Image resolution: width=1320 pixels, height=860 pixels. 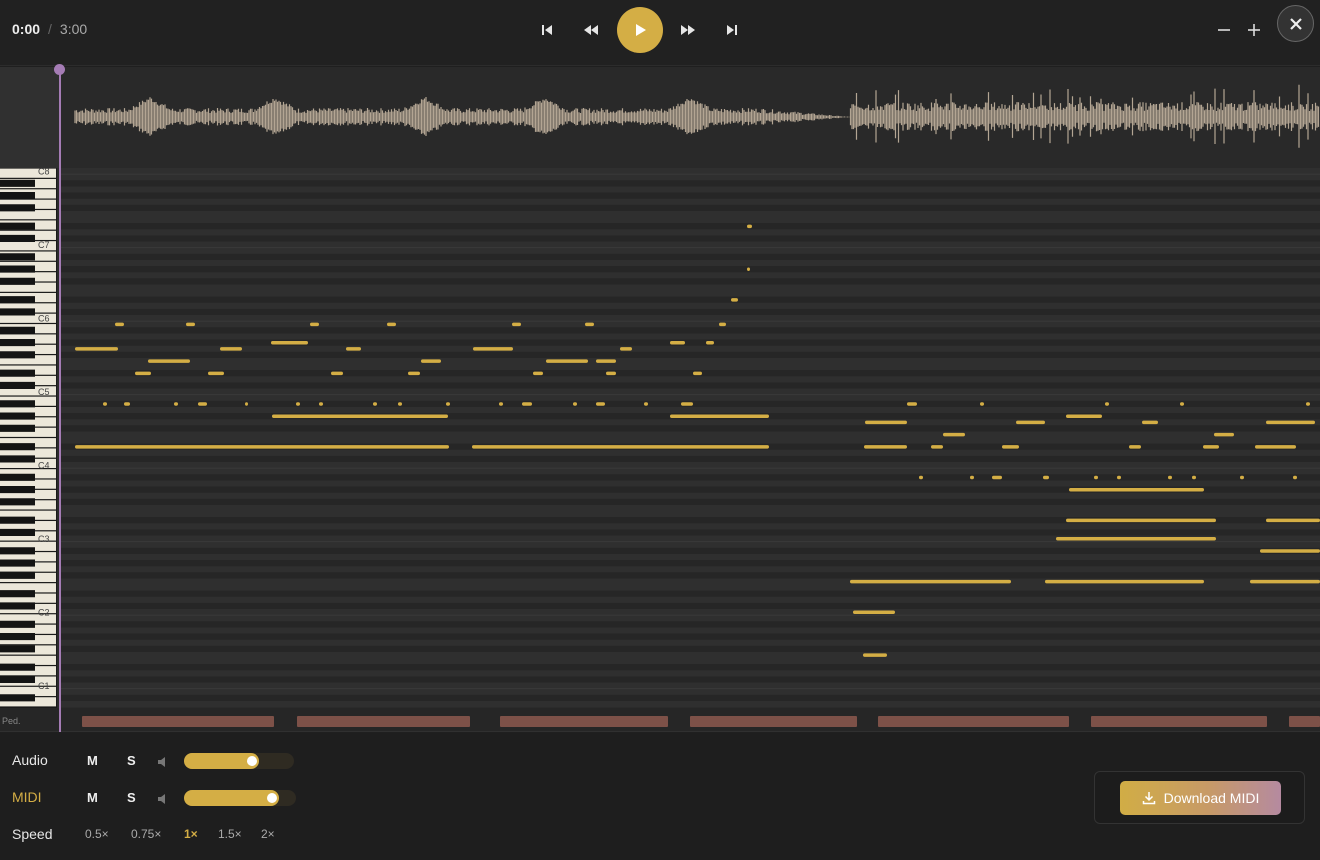 What do you see at coordinates (251, 761) in the screenshot?
I see `audio-volume-knob` at bounding box center [251, 761].